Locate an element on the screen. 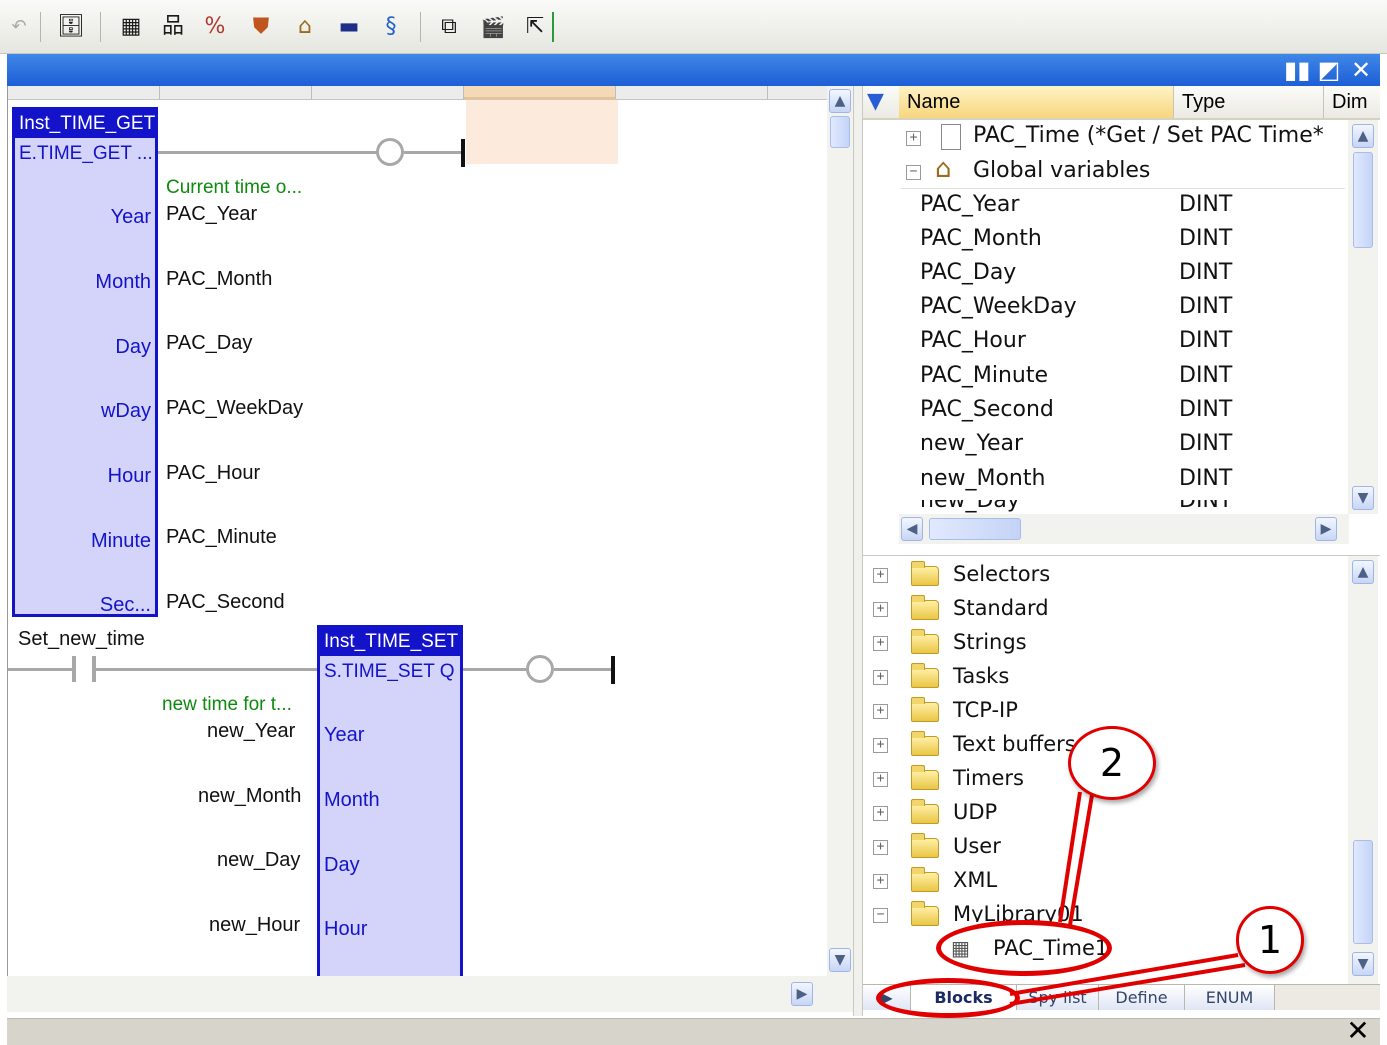 This screenshot has height=1045, width=1387. highlight-ring-blocks-tab is located at coordinates (948, 998).